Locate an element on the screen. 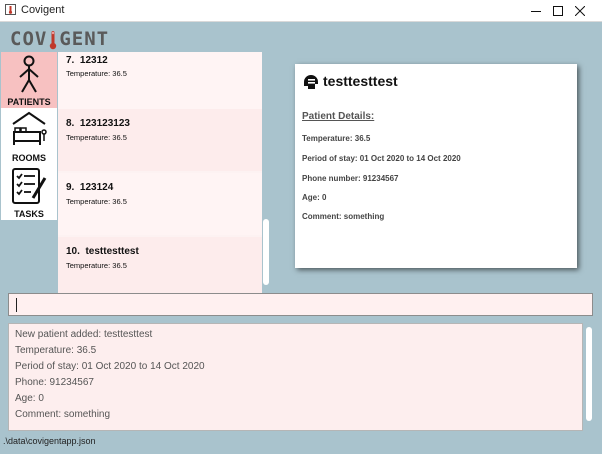 The width and height of the screenshot is (602, 454). title-bar: Covigent is located at coordinates (301, 11).